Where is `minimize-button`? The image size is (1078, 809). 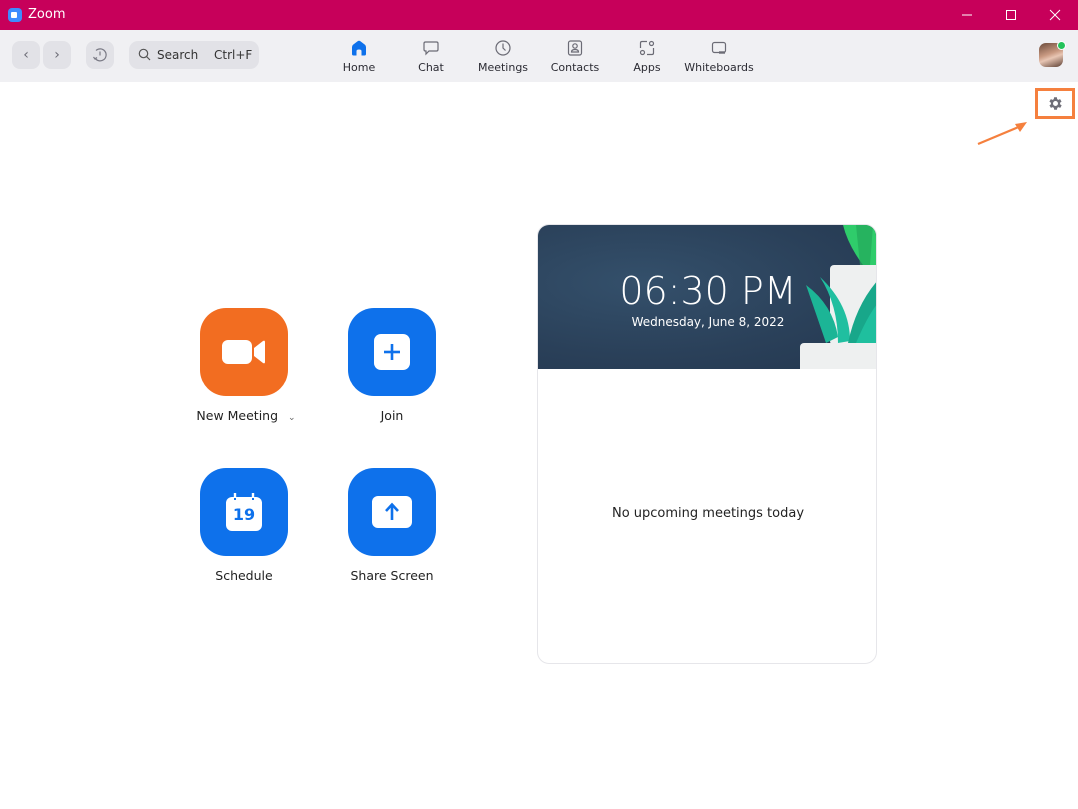 minimize-button is located at coordinates (967, 15).